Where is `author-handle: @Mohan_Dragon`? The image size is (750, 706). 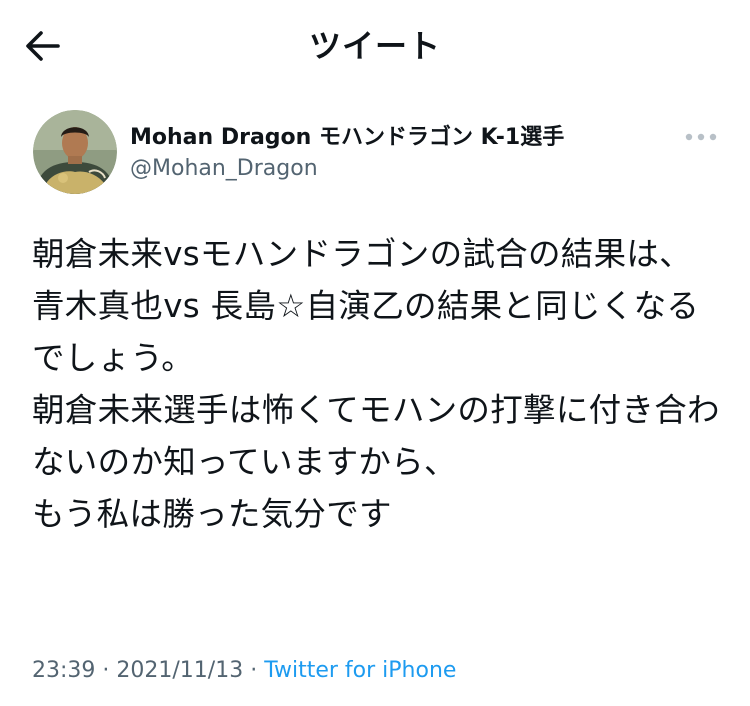 author-handle: @Mohan_Dragon is located at coordinates (224, 169).